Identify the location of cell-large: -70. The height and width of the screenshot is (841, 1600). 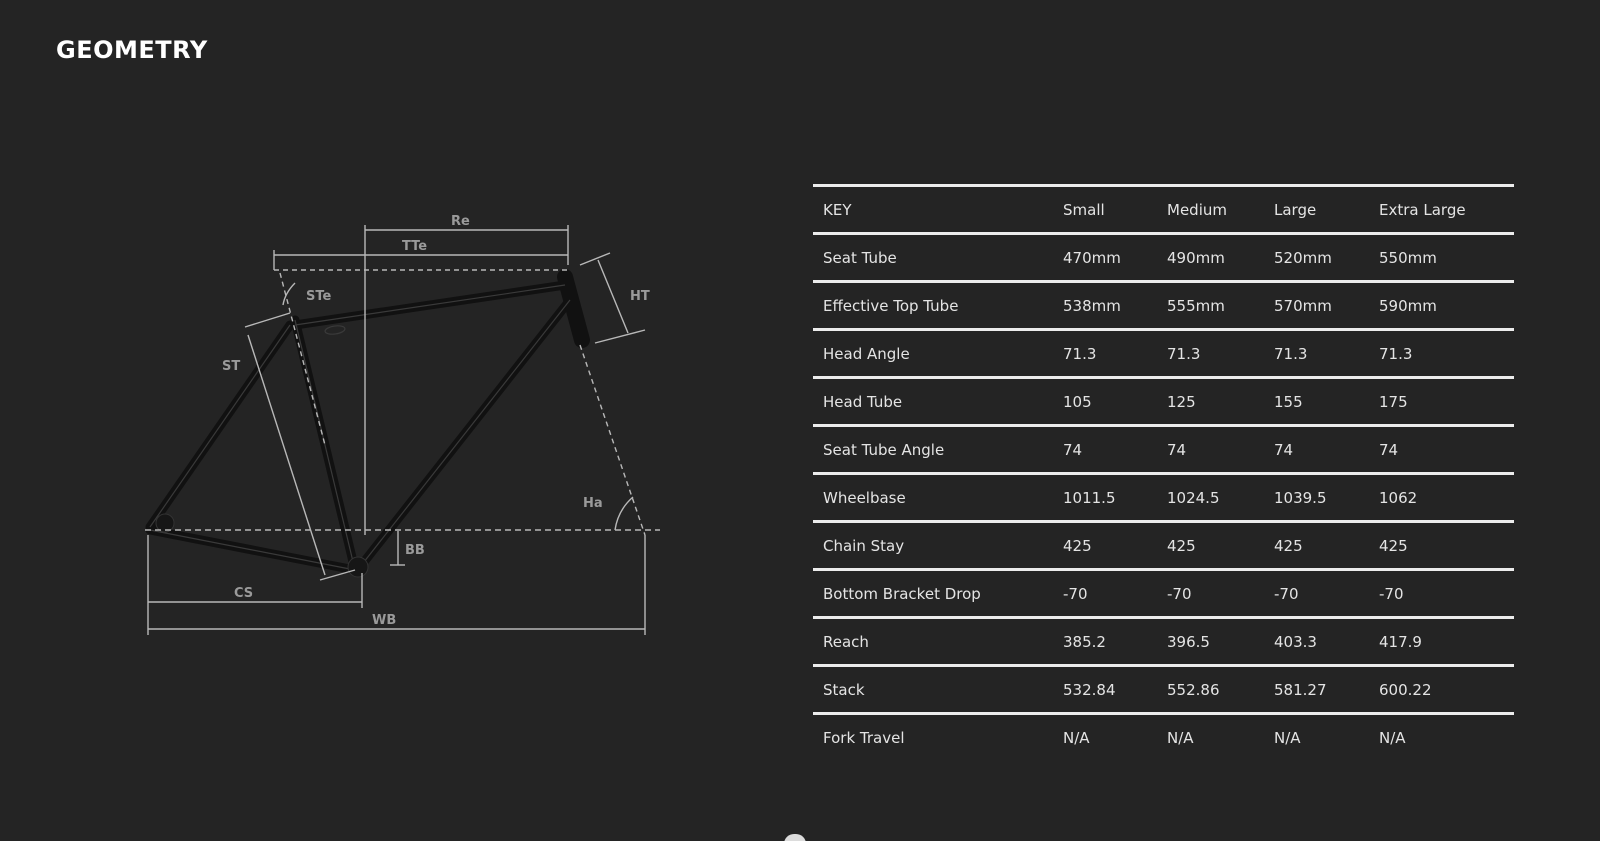
(1286, 593).